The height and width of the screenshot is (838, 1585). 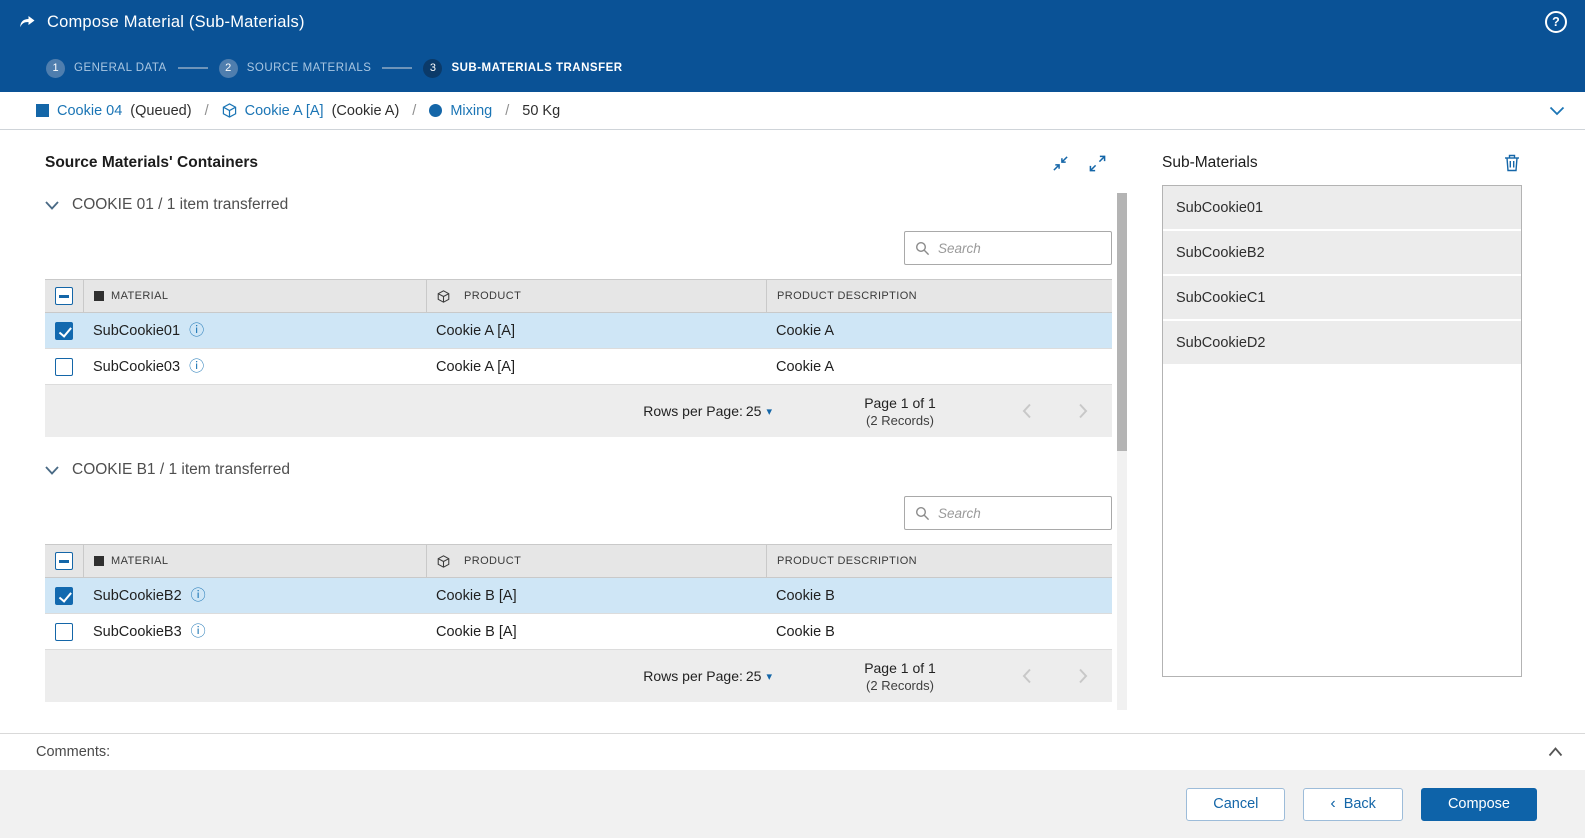 What do you see at coordinates (1557, 111) in the screenshot?
I see `breadcrumb-collapse-chevron-icon` at bounding box center [1557, 111].